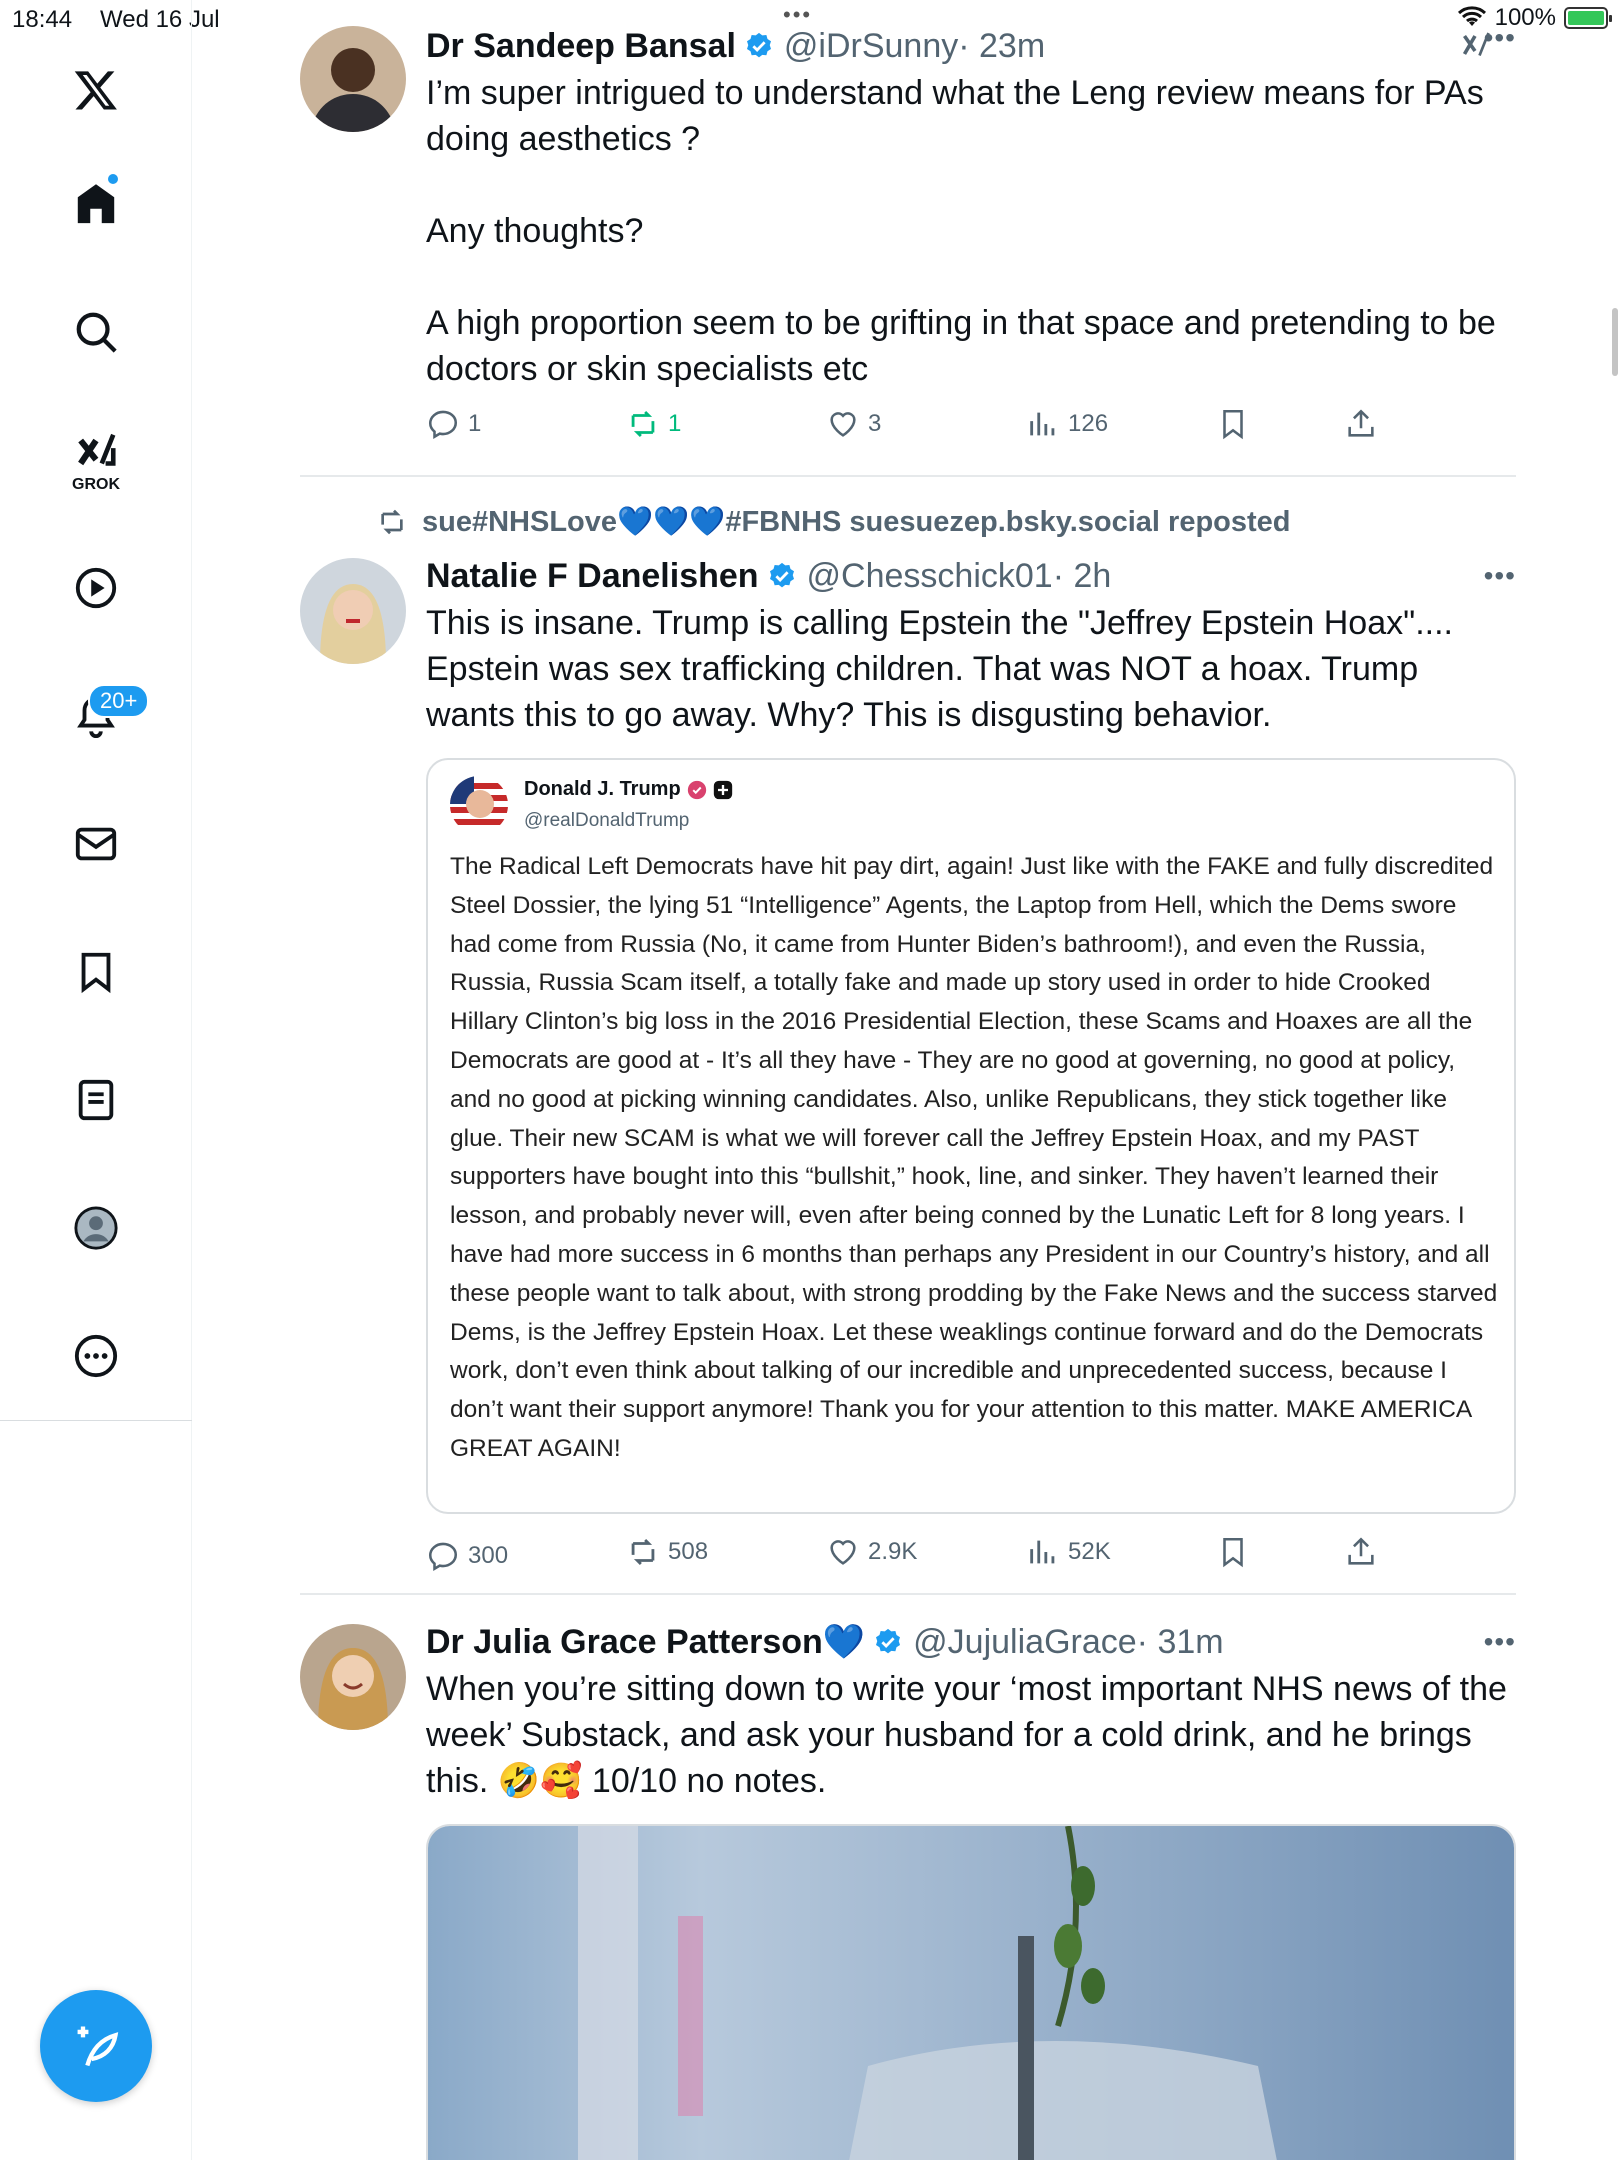  Describe the element at coordinates (475, 423) in the screenshot. I see `reply-count: 1` at that location.